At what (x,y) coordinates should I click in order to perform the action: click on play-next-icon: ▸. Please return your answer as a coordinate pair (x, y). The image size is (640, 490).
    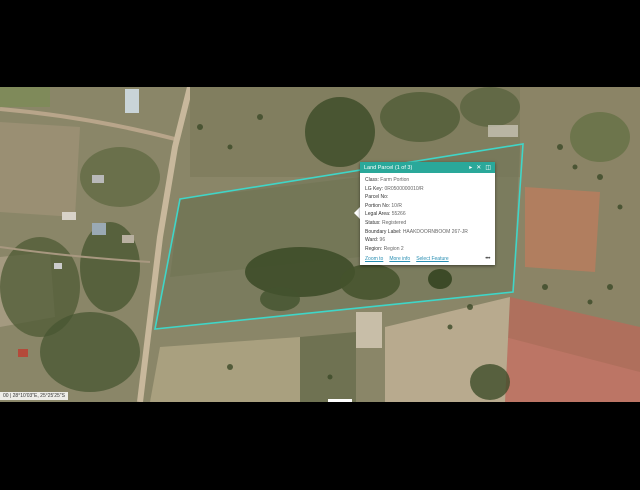
    Looking at the image, I should click on (470, 168).